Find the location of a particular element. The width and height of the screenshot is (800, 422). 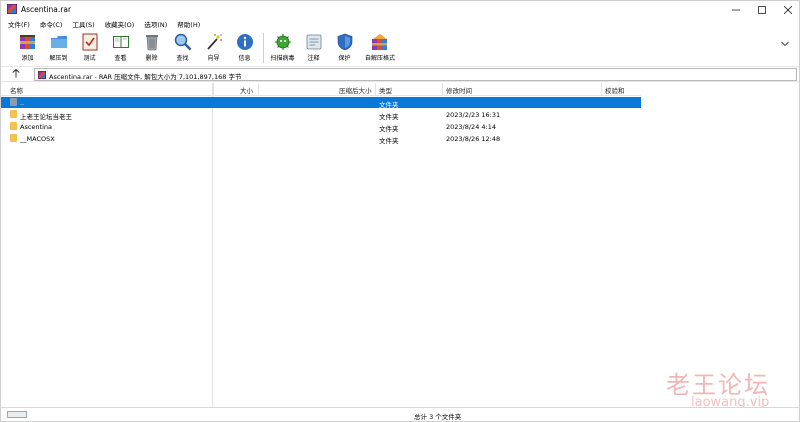

archive-icon is located at coordinates (42, 75).